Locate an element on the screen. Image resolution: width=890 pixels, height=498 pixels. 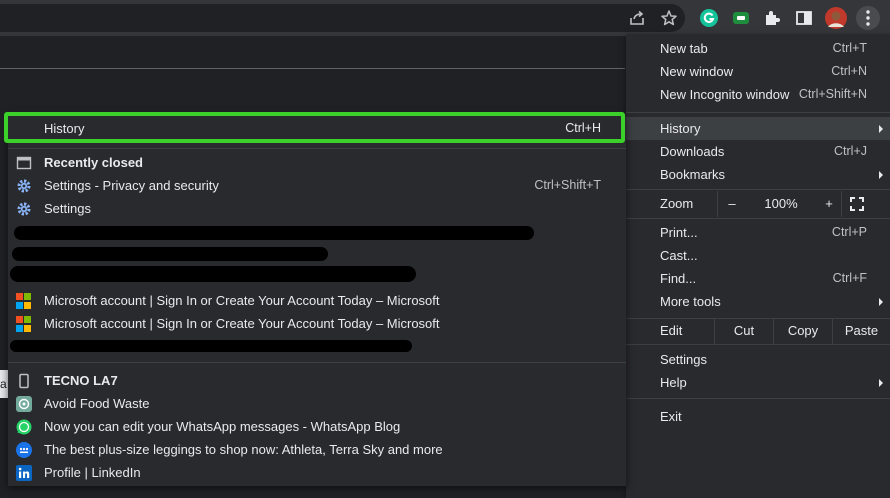
menu-shortcut: Ctrl+P is located at coordinates (849, 232).